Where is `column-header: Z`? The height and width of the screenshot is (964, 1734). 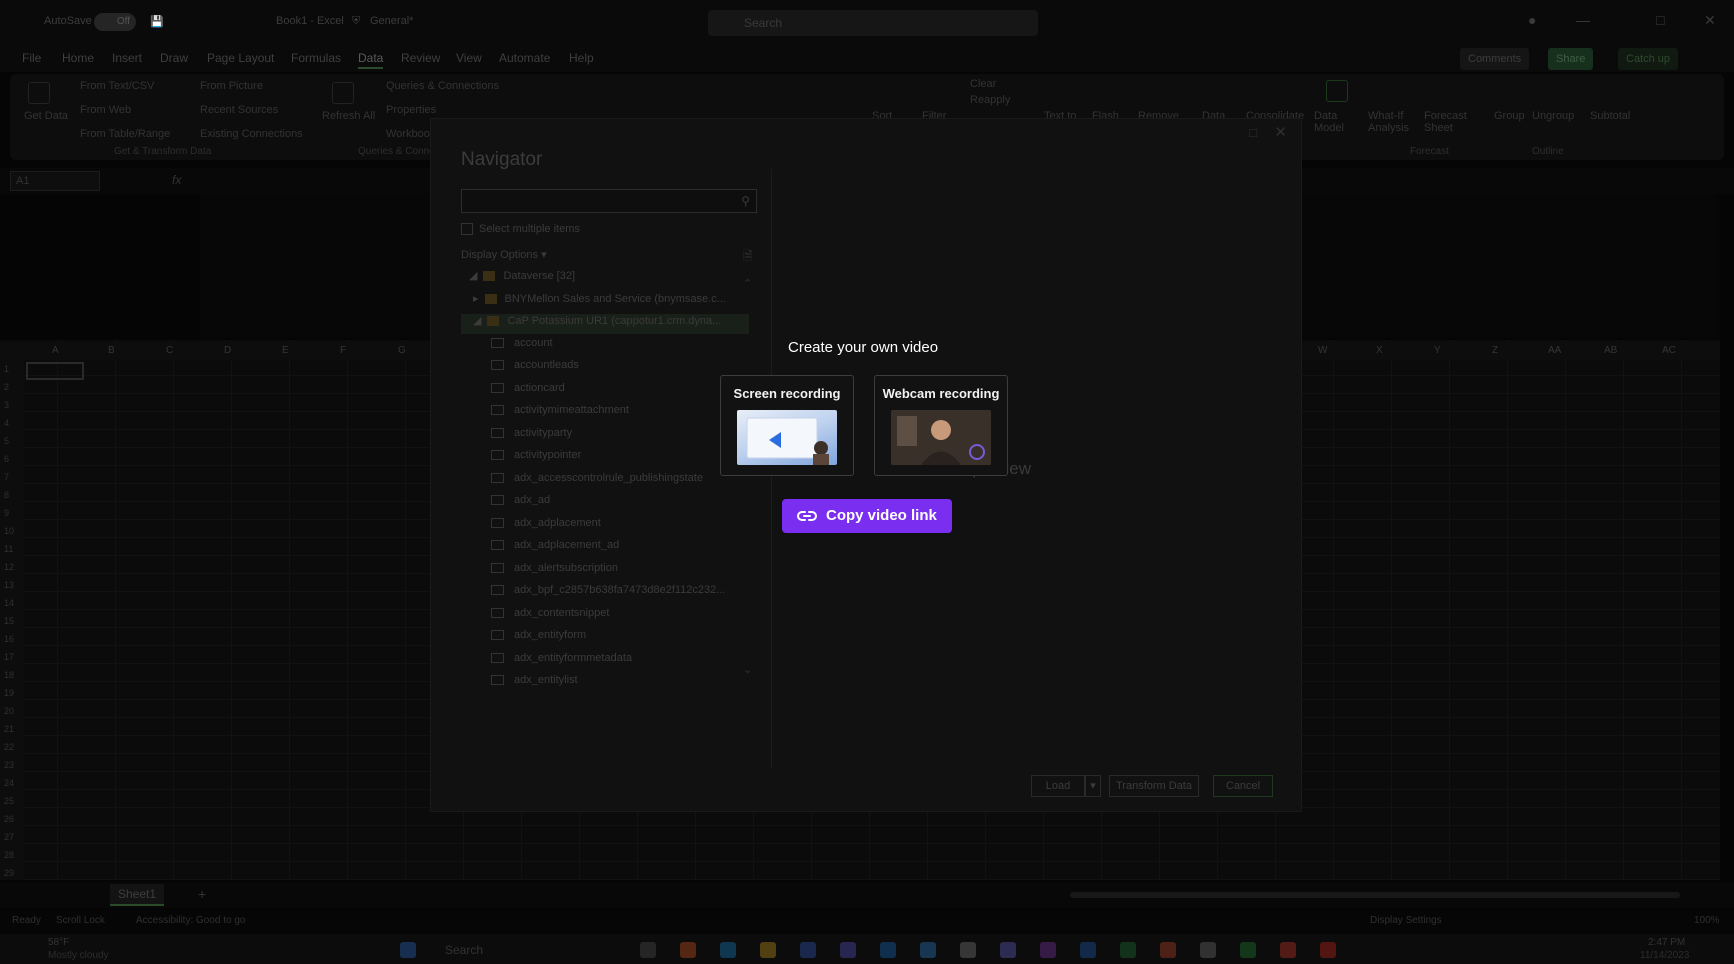
column-header: Z is located at coordinates (1495, 350).